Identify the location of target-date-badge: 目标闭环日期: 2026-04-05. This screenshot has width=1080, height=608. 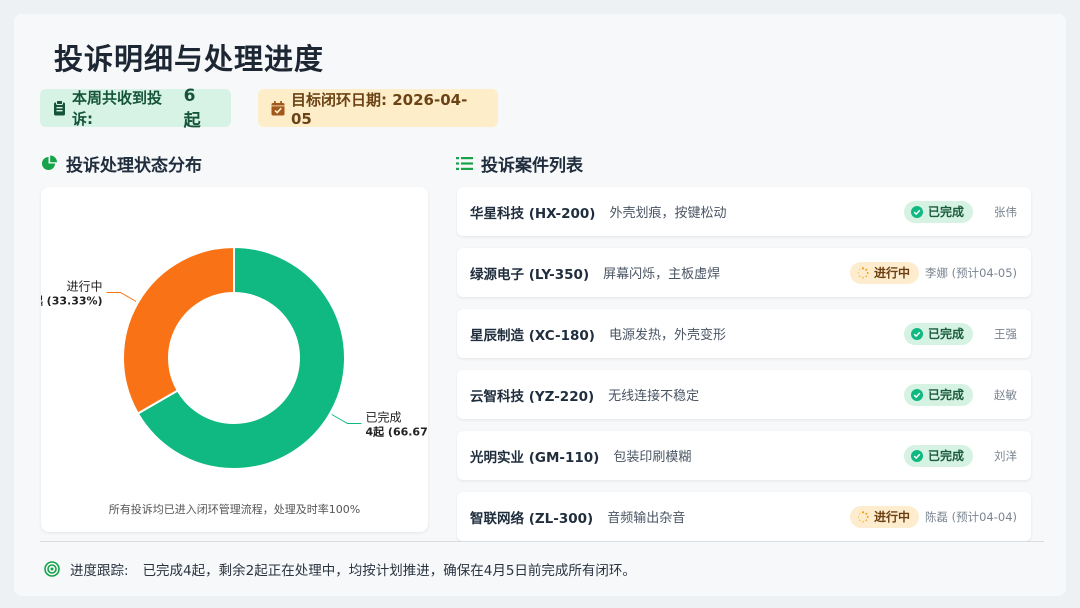
(378, 108).